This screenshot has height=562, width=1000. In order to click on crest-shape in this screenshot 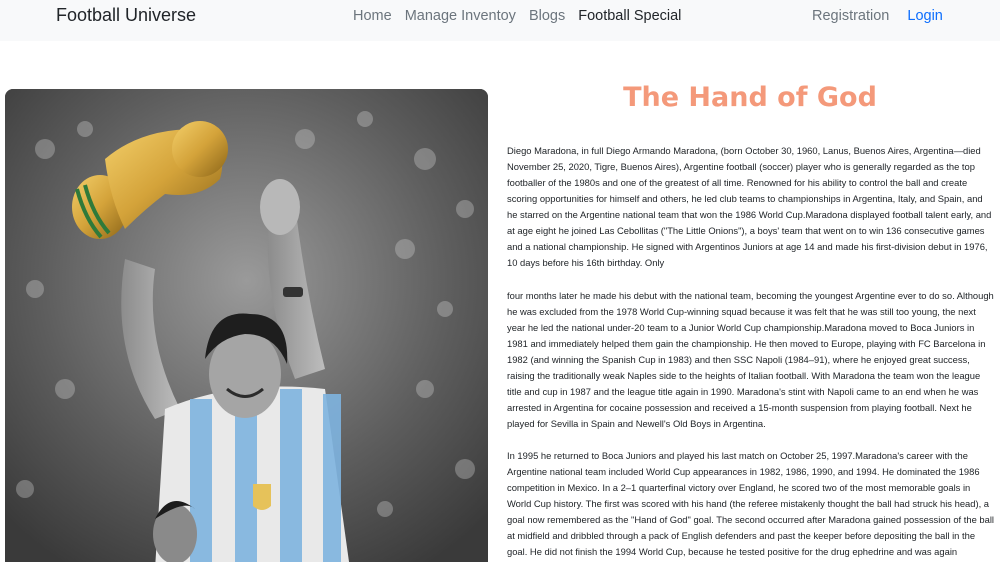, I will do `click(262, 497)`.